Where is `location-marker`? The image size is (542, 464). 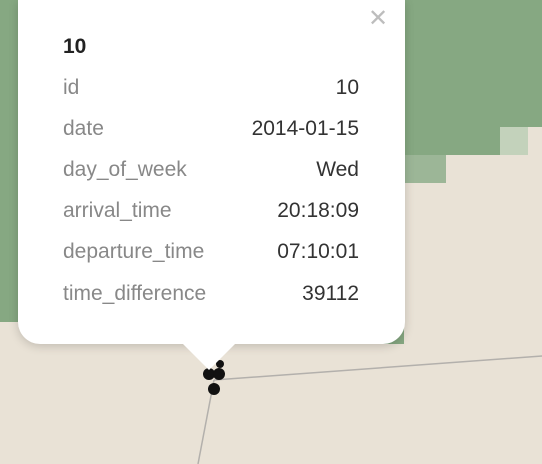
location-marker is located at coordinates (214, 389).